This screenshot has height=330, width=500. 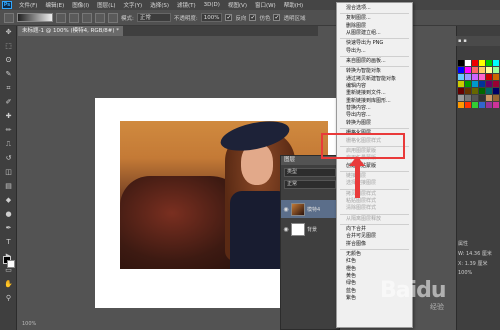 What do you see at coordinates (74, 17) in the screenshot?
I see `radial-gradient-icon` at bounding box center [74, 17].